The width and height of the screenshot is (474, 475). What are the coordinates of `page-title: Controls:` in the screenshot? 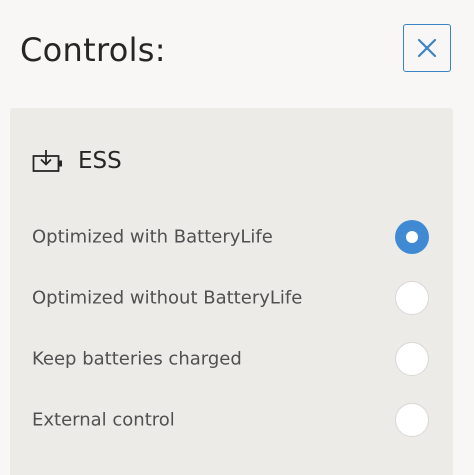 It's located at (93, 50).